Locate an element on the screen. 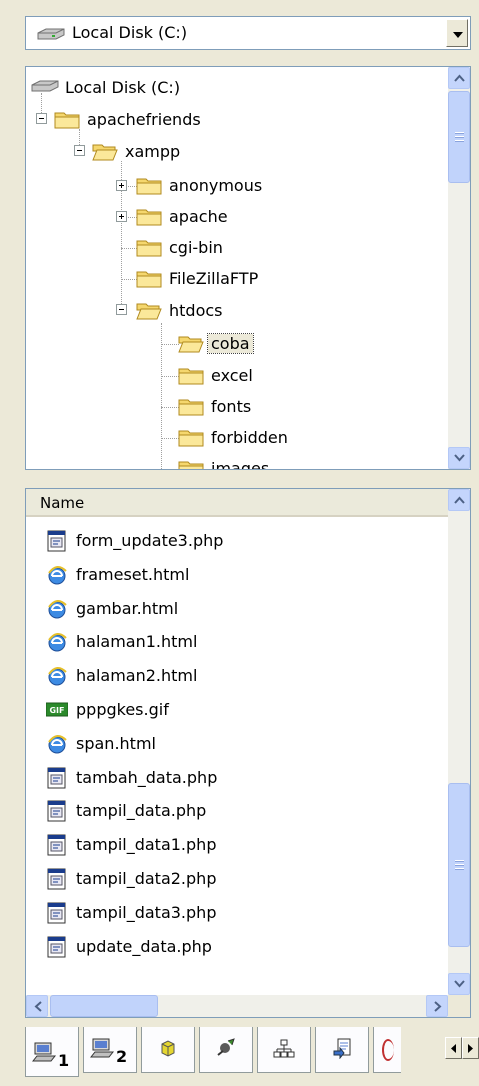  file-name: tambah_data.php is located at coordinates (147, 777).